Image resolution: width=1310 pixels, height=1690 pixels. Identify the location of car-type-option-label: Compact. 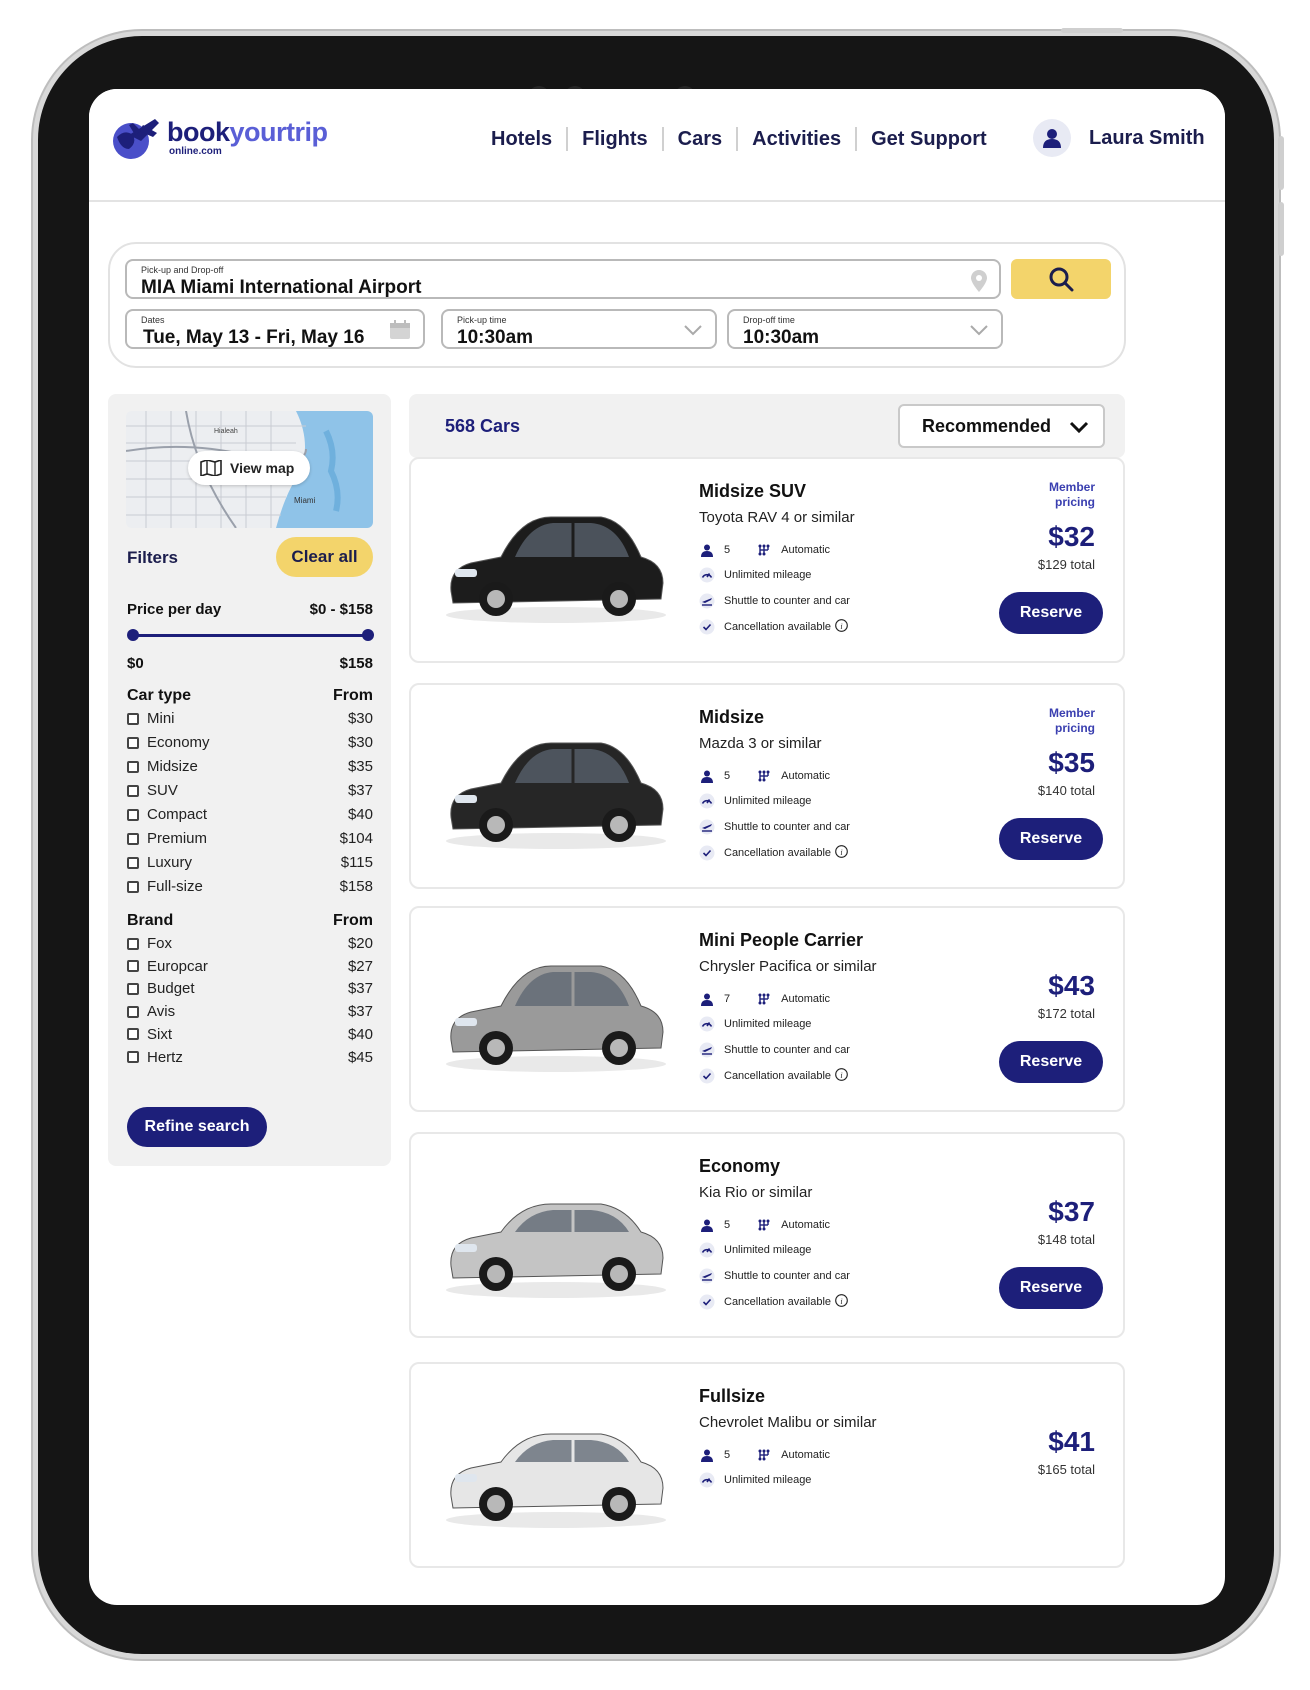
(177, 814).